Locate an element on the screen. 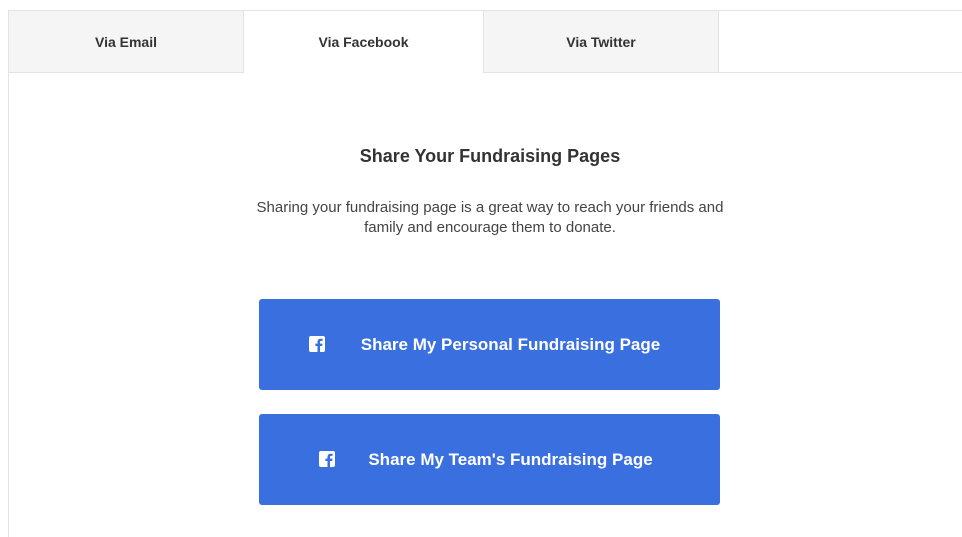 This screenshot has height=537, width=962. button-content: Share My Personal Fundraising Page is located at coordinates (489, 345).